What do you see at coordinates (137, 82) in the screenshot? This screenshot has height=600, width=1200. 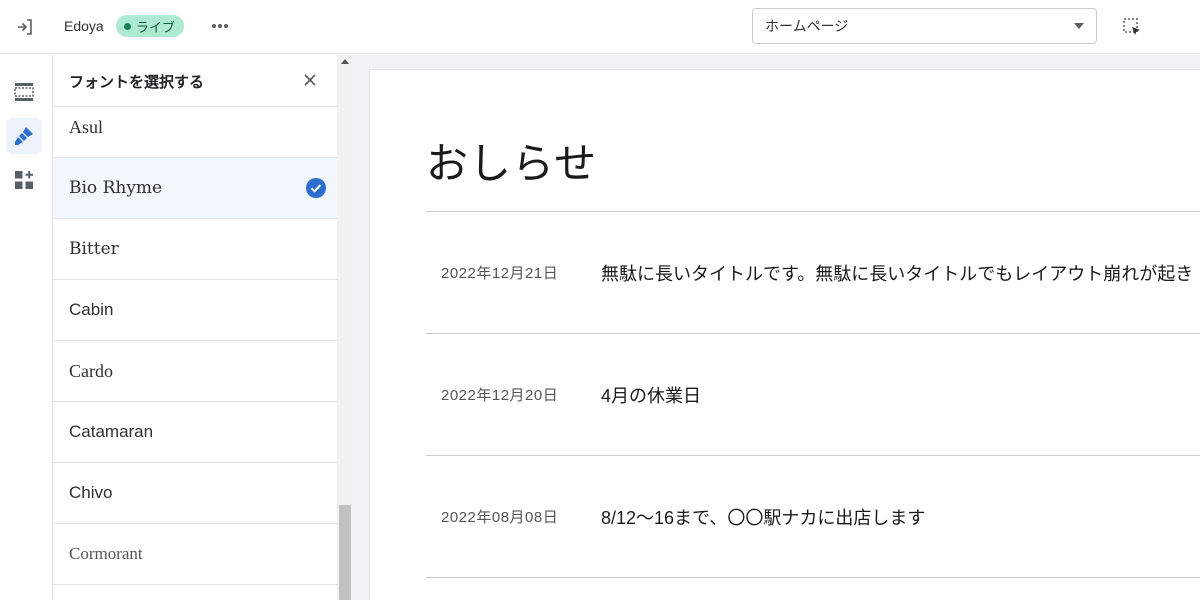 I see `font-picker-title: フォントを選択する` at bounding box center [137, 82].